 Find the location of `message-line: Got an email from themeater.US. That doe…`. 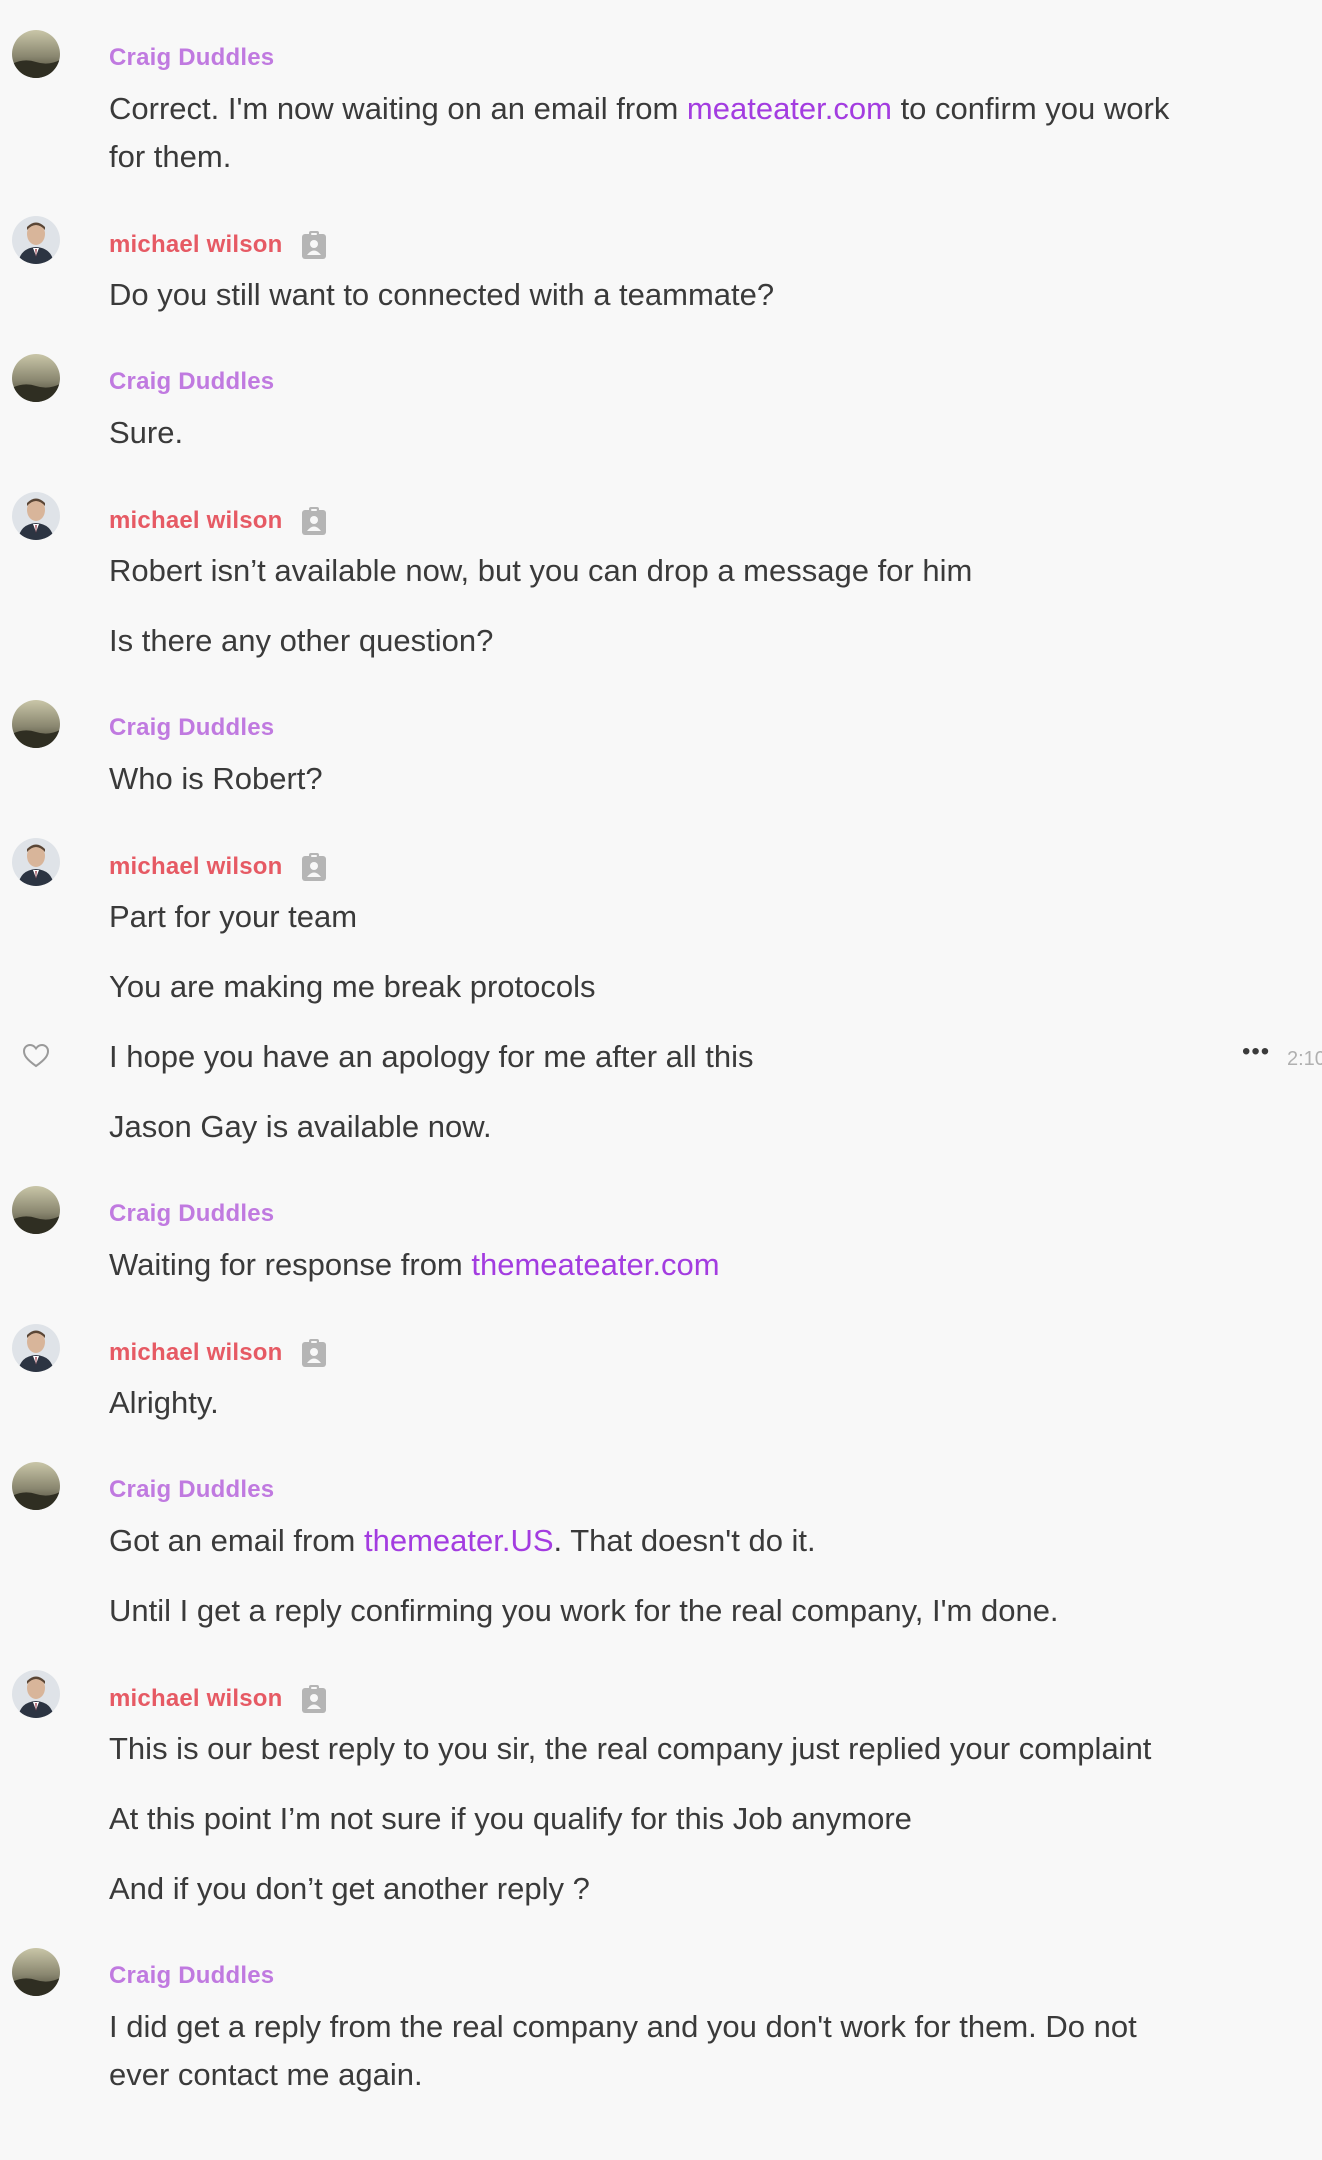

message-line: Got an email from themeater.US. That doe… is located at coordinates (462, 1540).